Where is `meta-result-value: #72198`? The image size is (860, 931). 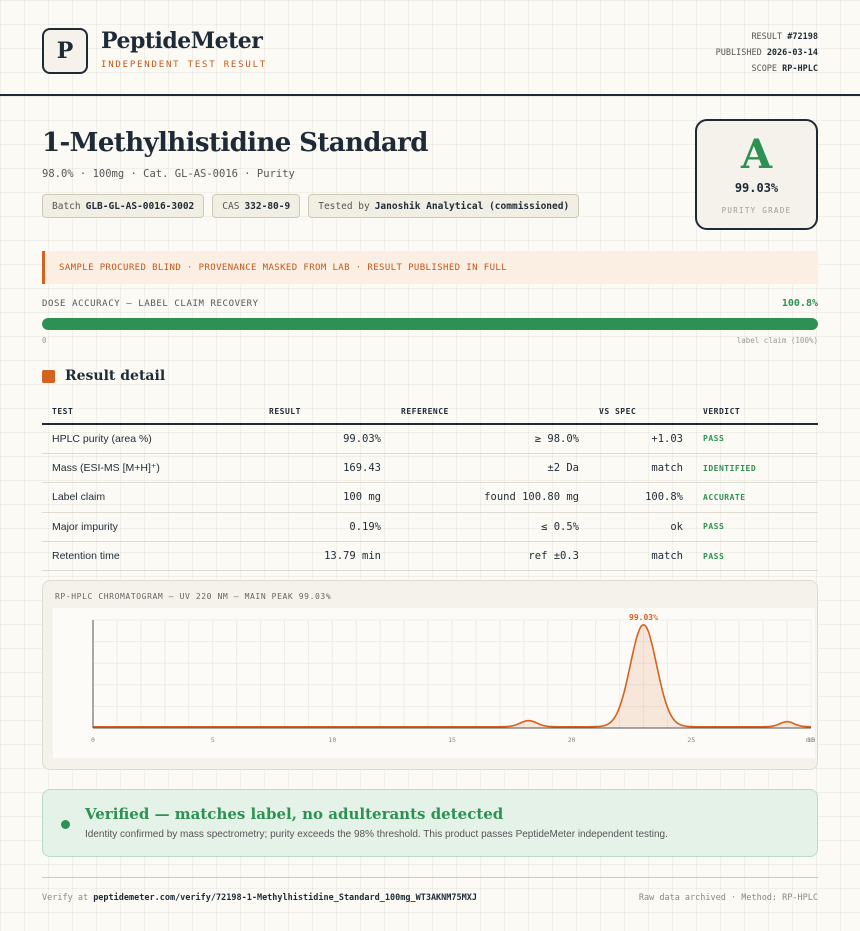
meta-result-value: #72198 is located at coordinates (802, 37).